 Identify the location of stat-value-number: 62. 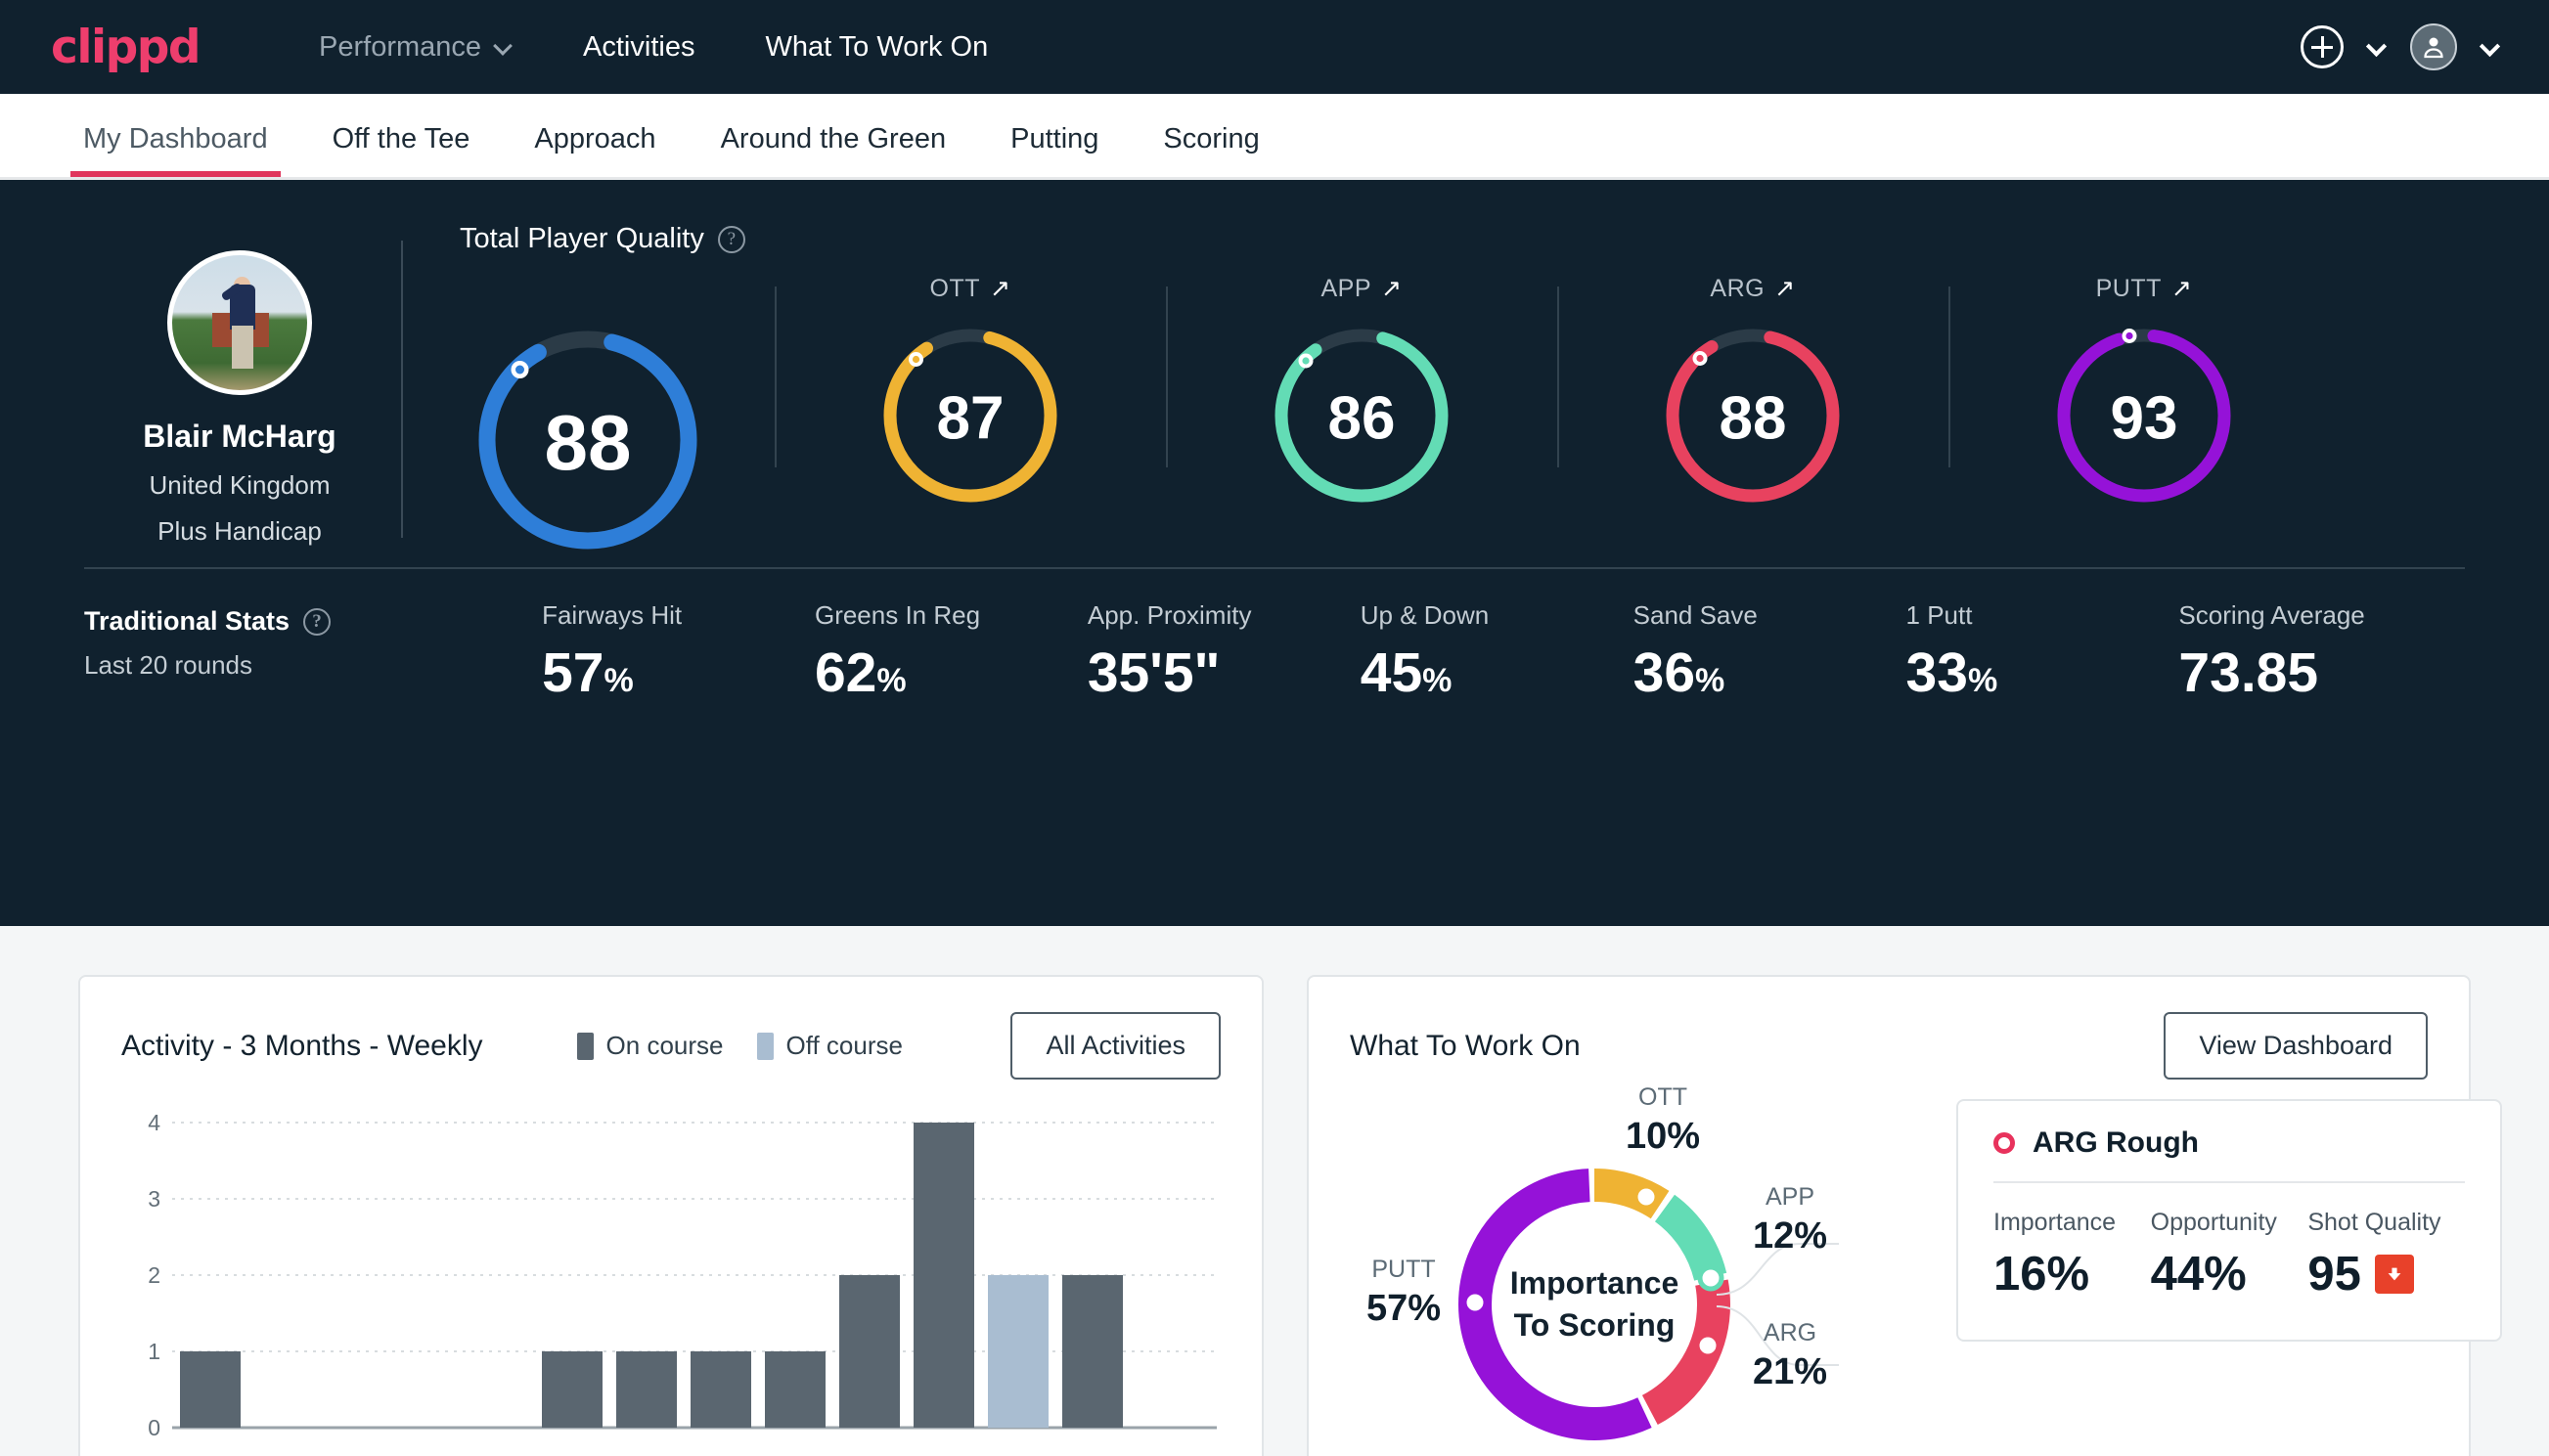
(846, 672).